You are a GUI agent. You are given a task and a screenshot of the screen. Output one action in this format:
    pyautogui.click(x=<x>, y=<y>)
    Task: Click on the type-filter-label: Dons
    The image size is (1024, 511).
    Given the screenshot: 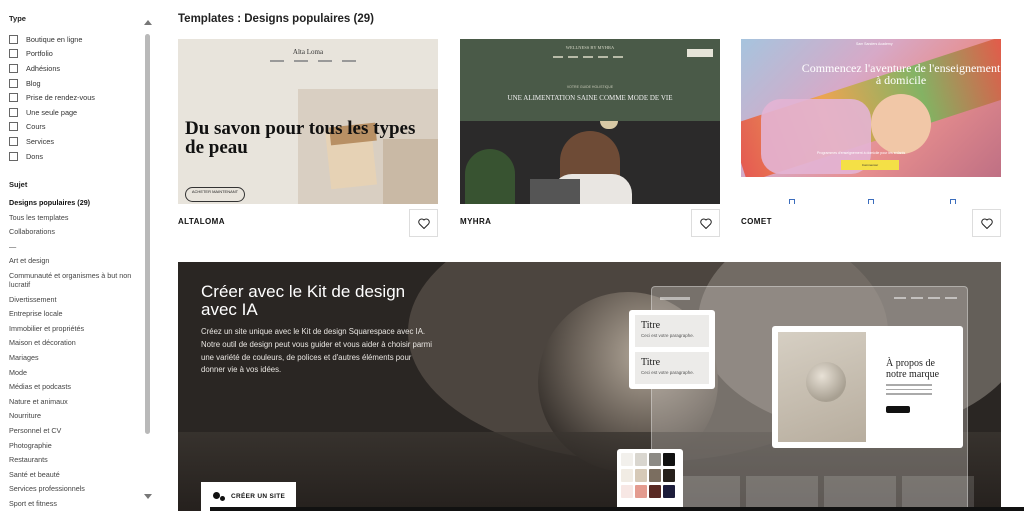 What is the action you would take?
    pyautogui.click(x=35, y=156)
    